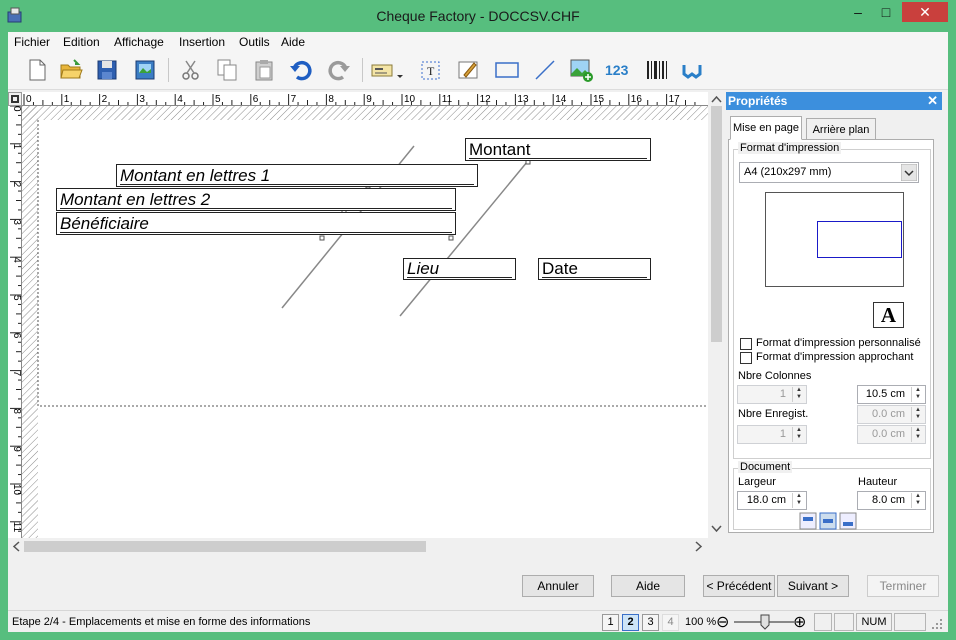 The height and width of the screenshot is (640, 956). I want to click on field-lieu: Lieu, so click(459, 269).